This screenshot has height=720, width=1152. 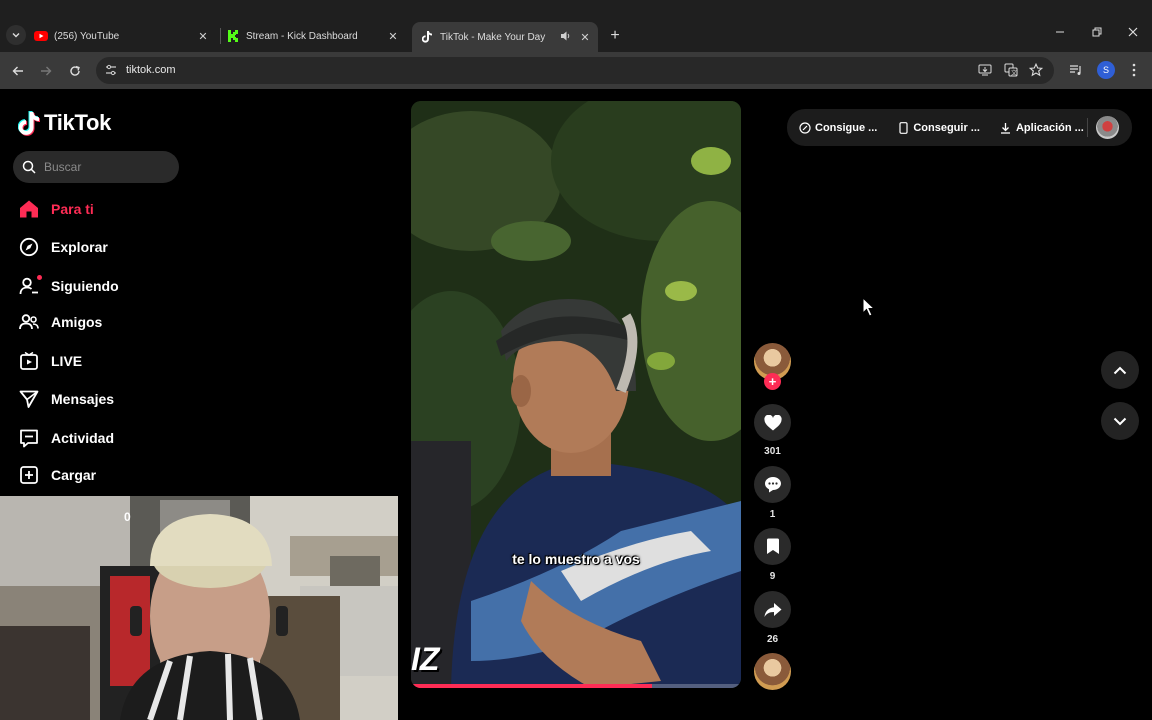 I want to click on tiktok-icon, so click(x=427, y=37).